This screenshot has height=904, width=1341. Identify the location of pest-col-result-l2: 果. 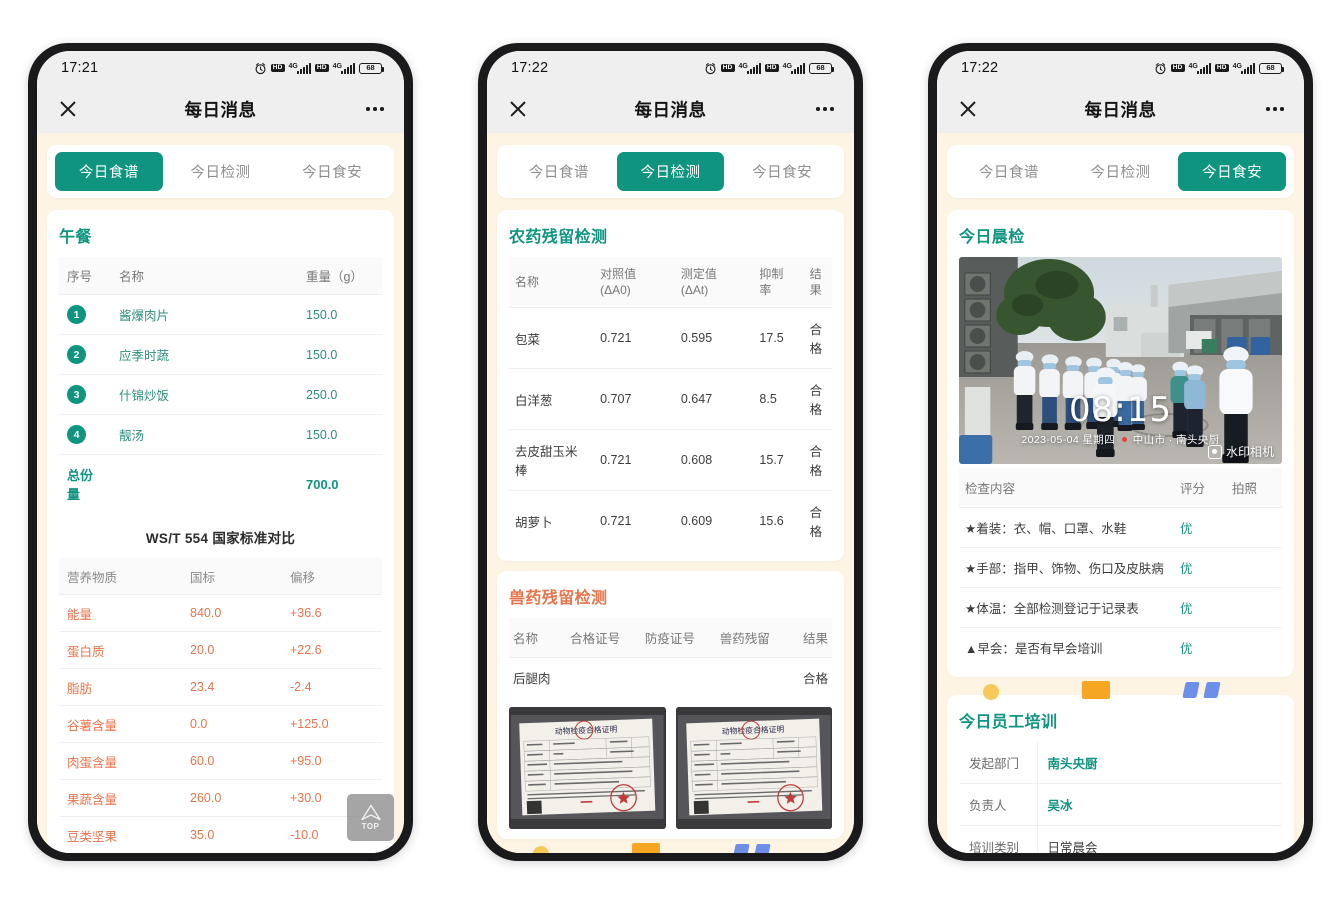
(815, 290).